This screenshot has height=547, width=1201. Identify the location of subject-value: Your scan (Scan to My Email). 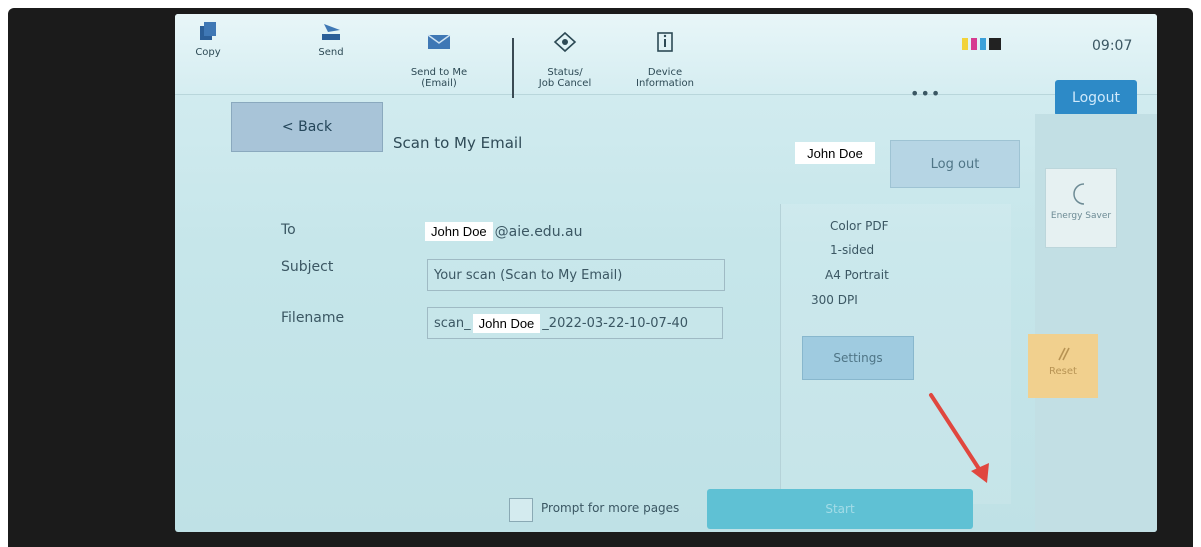
(528, 275).